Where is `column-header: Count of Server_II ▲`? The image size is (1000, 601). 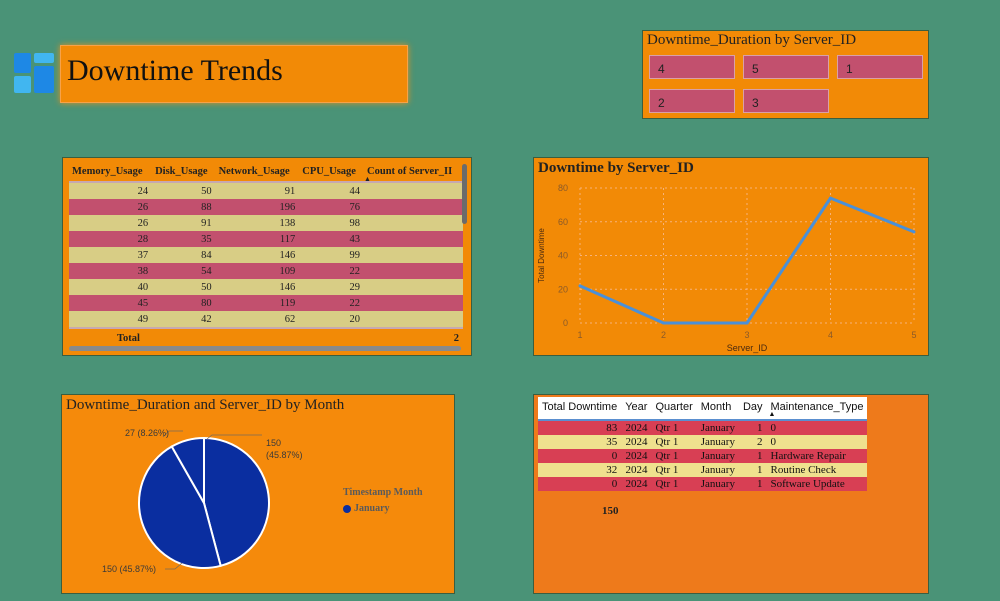 column-header: Count of Server_II ▲ is located at coordinates (413, 172).